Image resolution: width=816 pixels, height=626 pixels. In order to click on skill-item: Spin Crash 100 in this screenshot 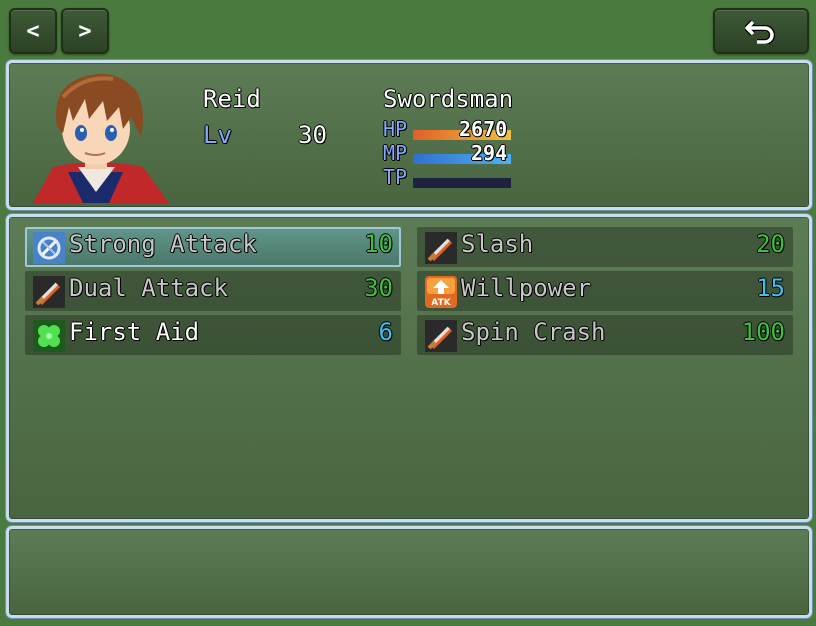, I will do `click(605, 335)`.